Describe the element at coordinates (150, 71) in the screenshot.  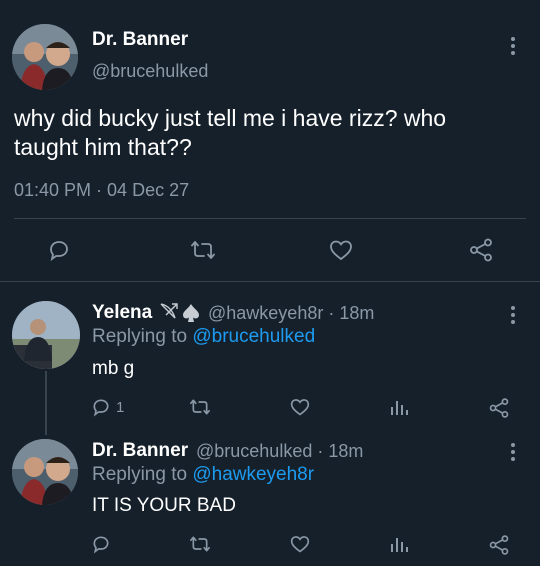
I see `handle: @brucehulked` at that location.